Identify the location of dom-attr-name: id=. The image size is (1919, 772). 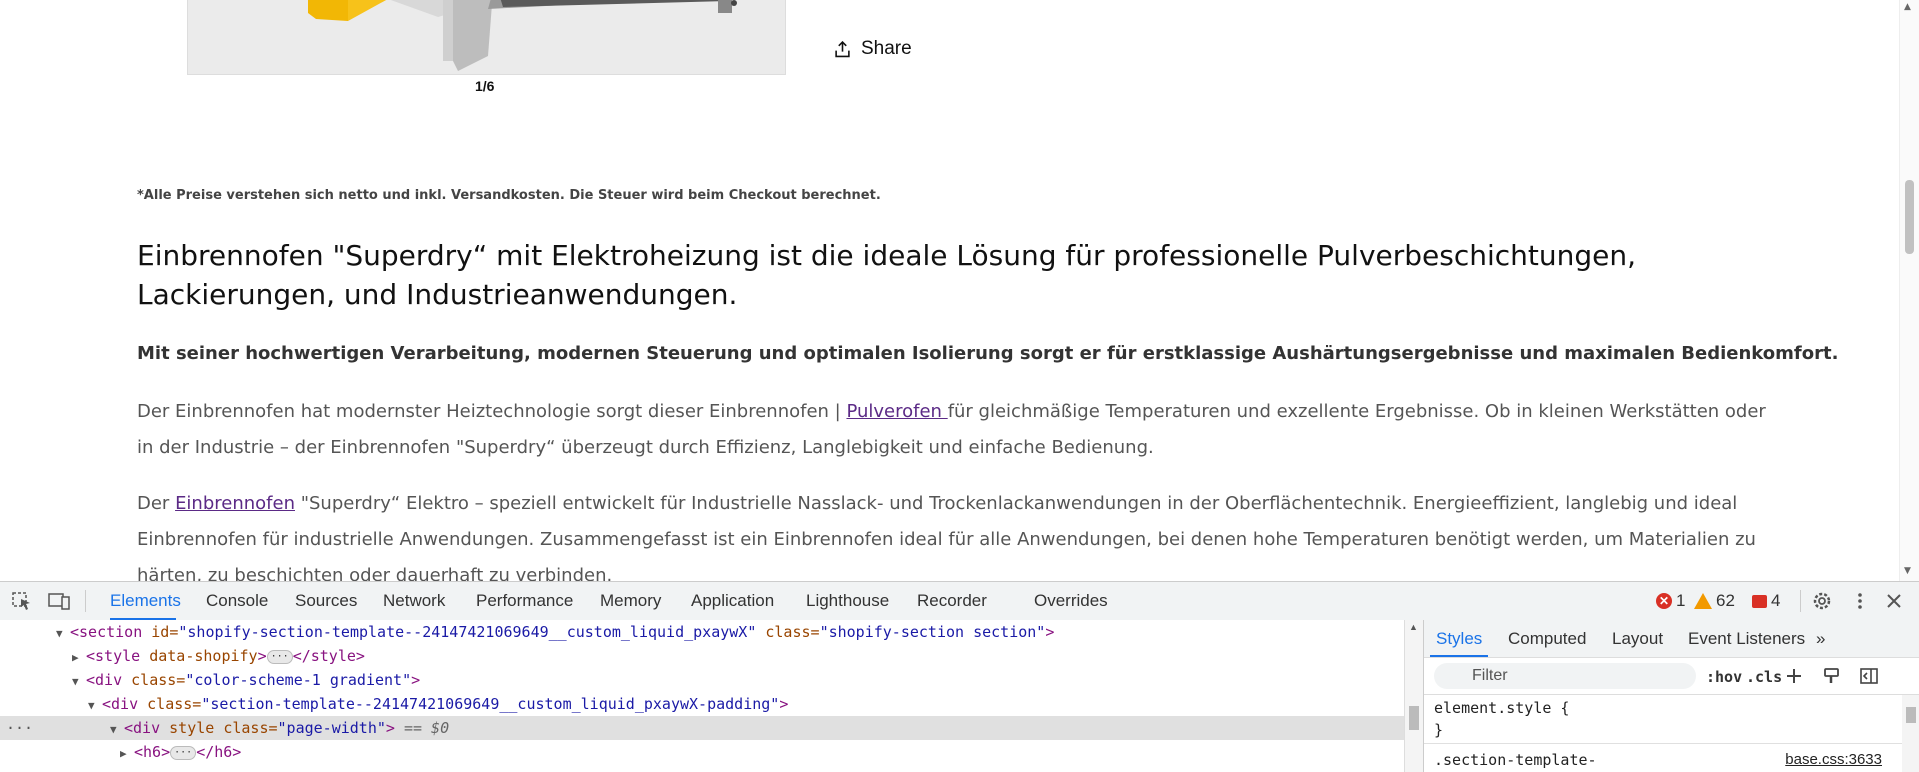
(160, 632).